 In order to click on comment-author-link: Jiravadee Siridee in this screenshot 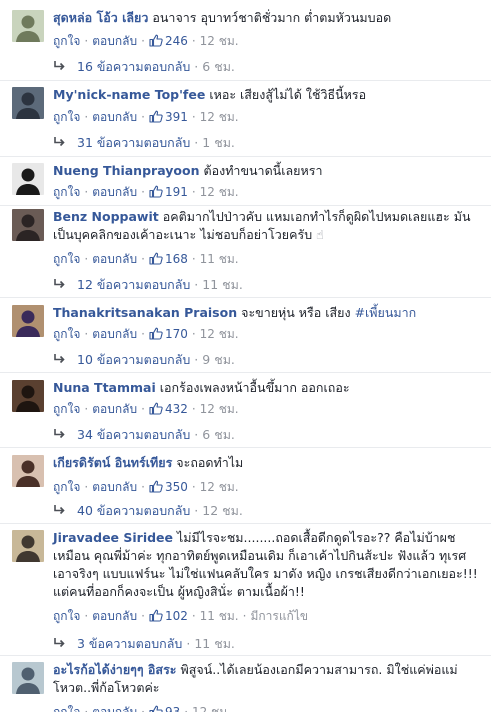, I will do `click(113, 537)`.